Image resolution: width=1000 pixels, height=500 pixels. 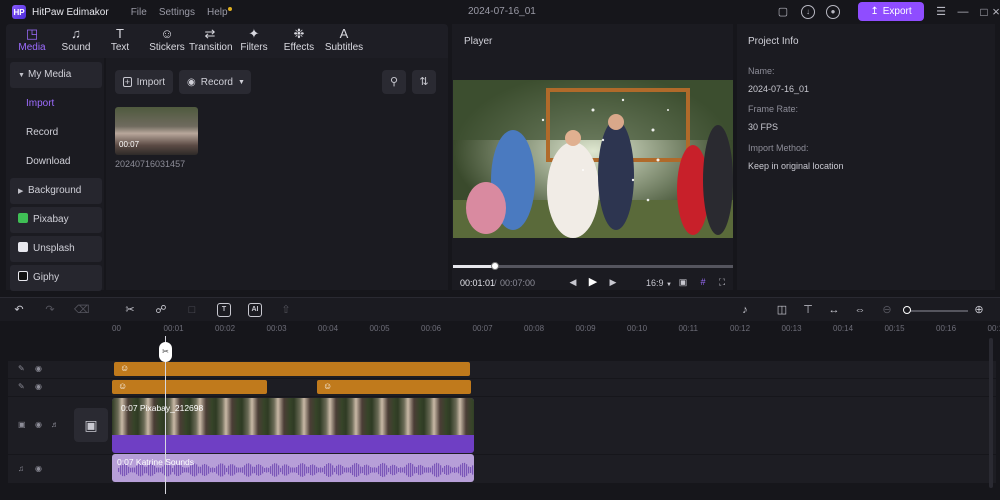 What do you see at coordinates (56, 104) in the screenshot?
I see `sidebar-item-import: Import` at bounding box center [56, 104].